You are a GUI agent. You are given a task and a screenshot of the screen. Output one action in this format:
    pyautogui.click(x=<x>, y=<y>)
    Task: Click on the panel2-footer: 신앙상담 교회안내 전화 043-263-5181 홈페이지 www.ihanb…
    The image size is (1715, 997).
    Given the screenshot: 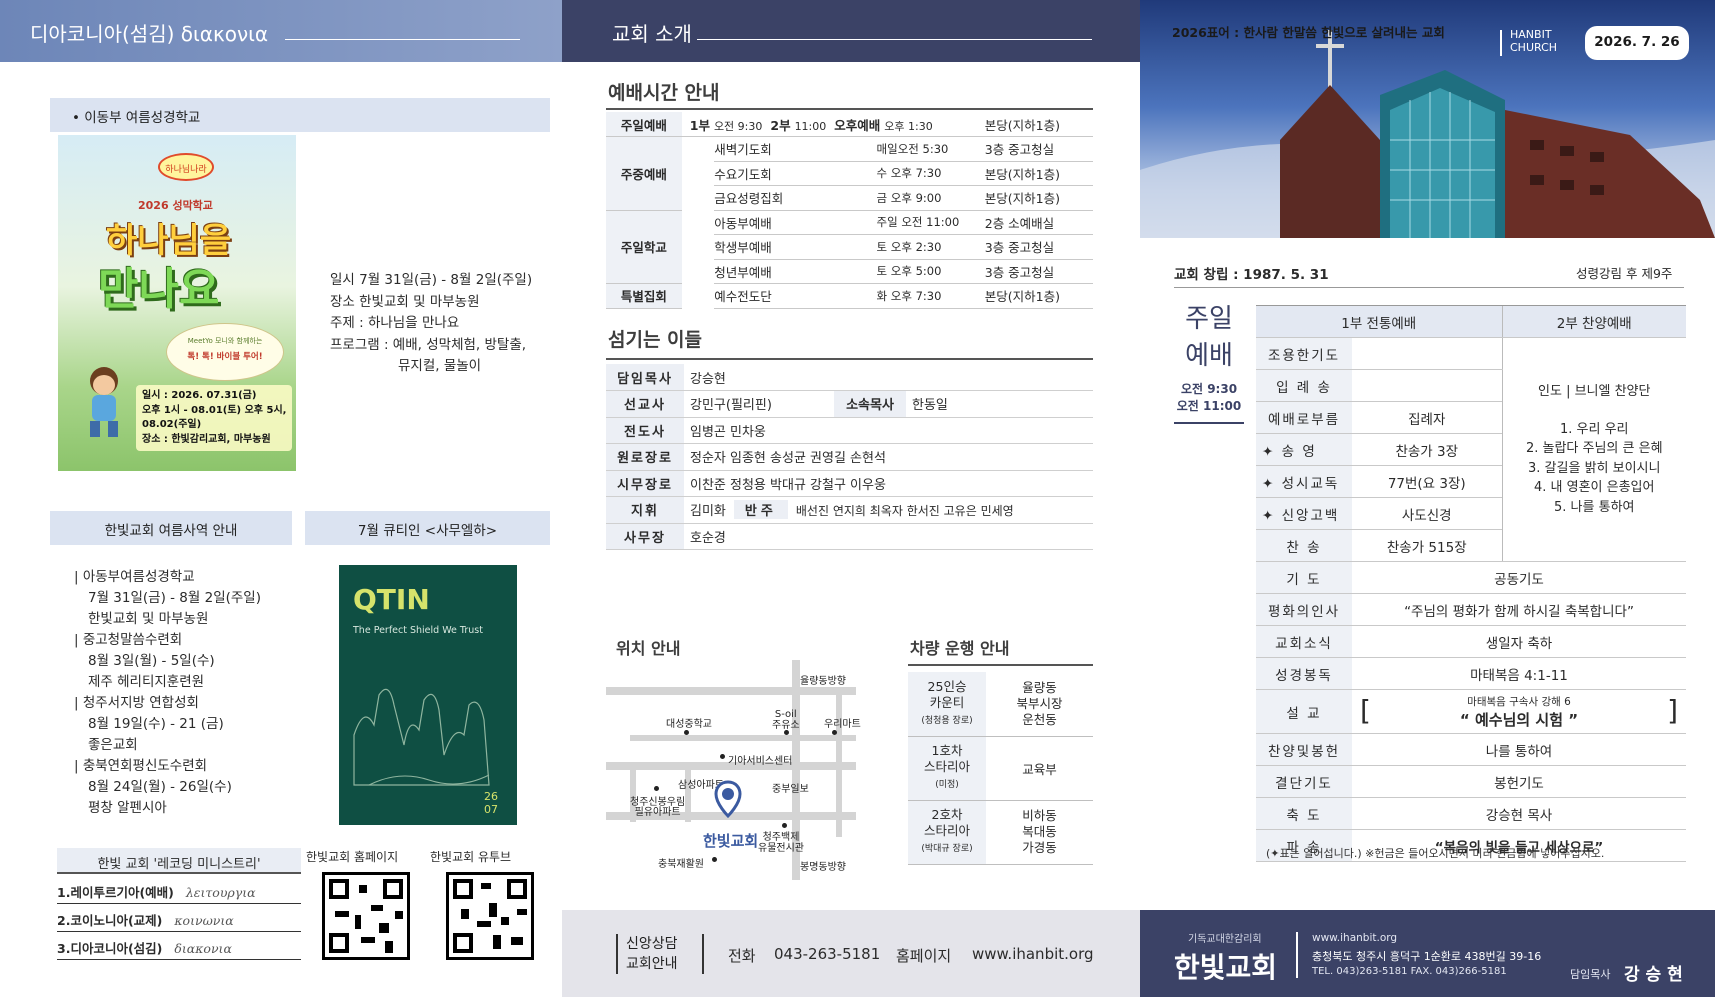 What is the action you would take?
    pyautogui.click(x=851, y=953)
    